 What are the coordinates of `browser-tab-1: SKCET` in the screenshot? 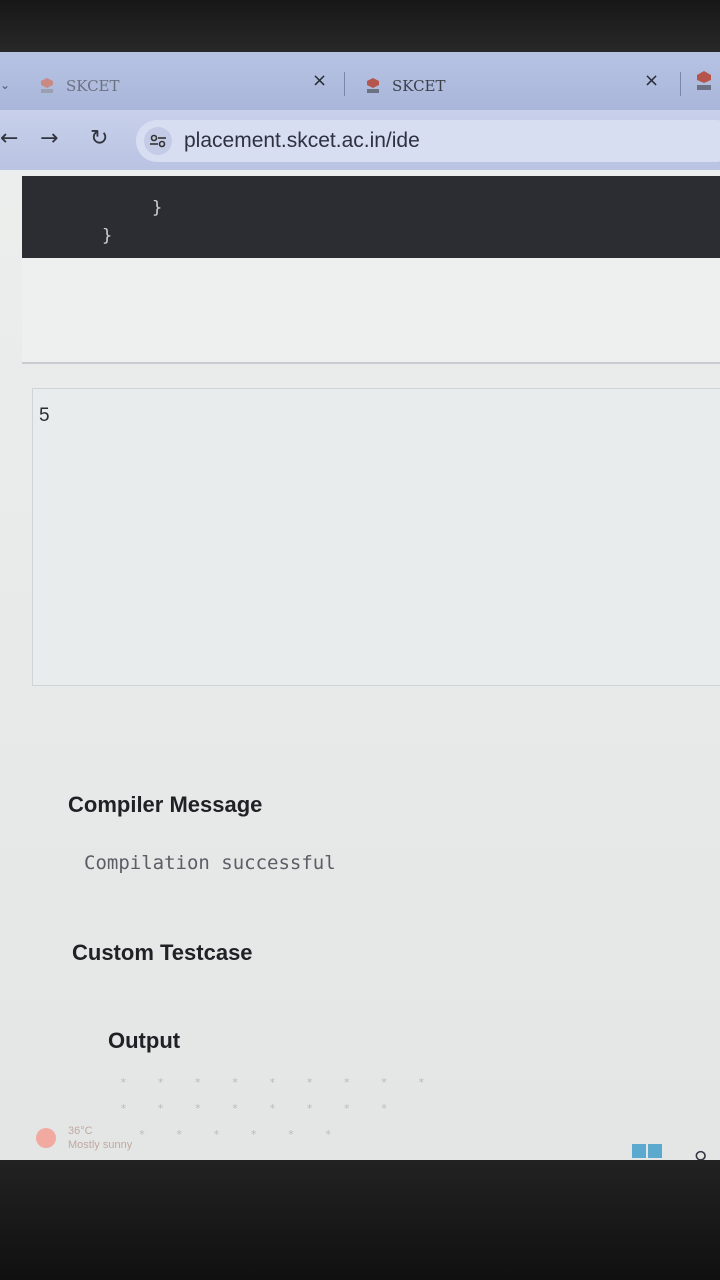 It's located at (79, 86).